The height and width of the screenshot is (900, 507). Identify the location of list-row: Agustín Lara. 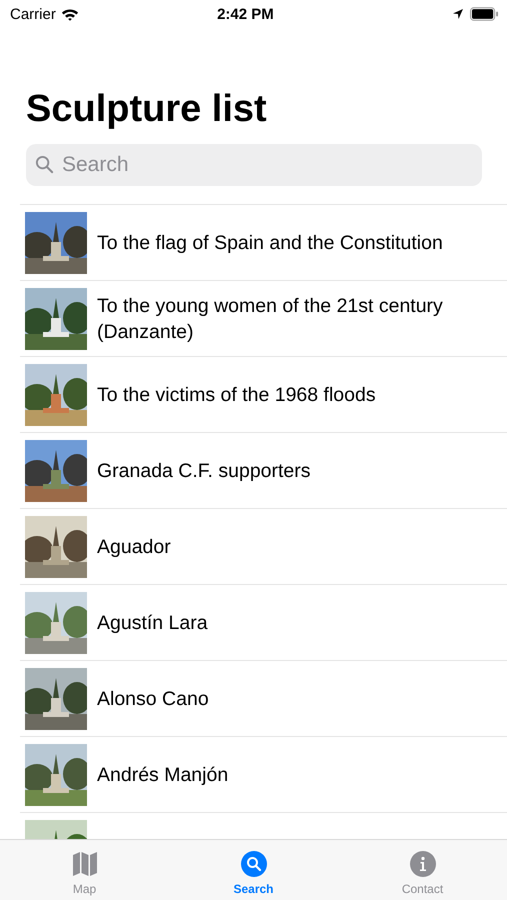
(263, 623).